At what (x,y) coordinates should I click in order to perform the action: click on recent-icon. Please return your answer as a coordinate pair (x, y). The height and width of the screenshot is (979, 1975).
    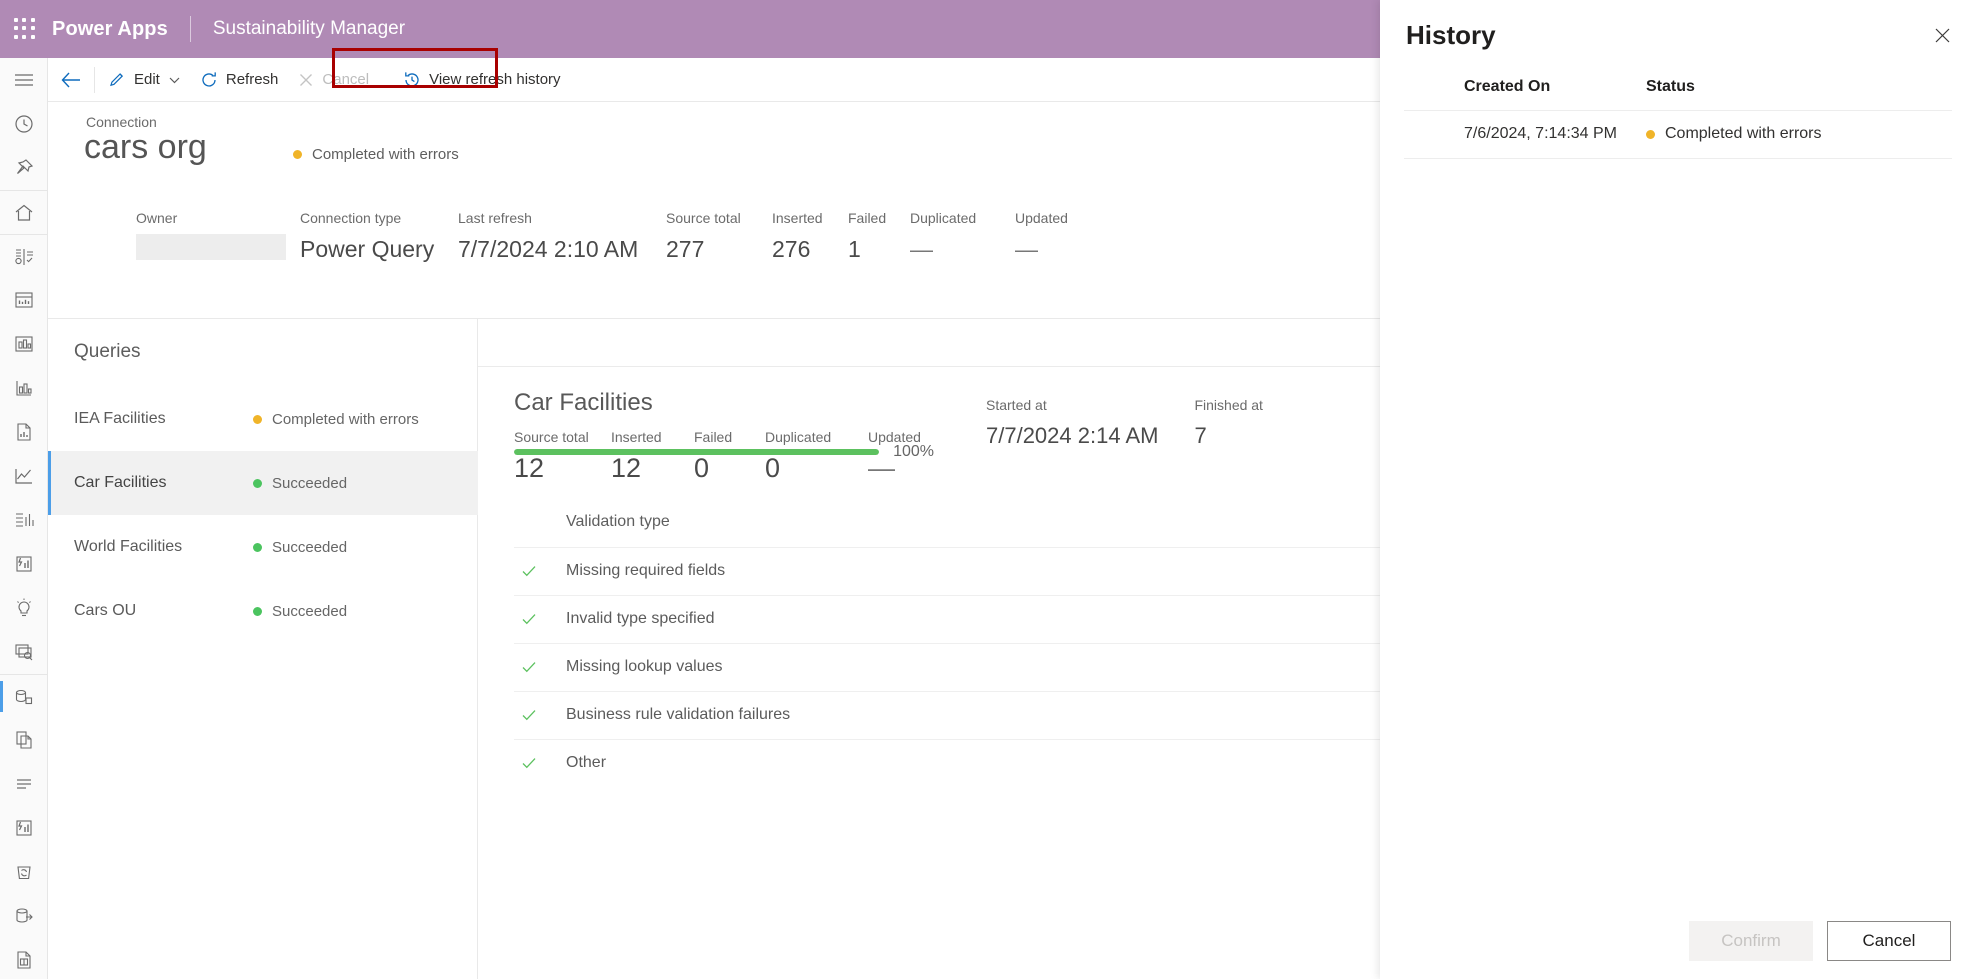
    Looking at the image, I should click on (24, 124).